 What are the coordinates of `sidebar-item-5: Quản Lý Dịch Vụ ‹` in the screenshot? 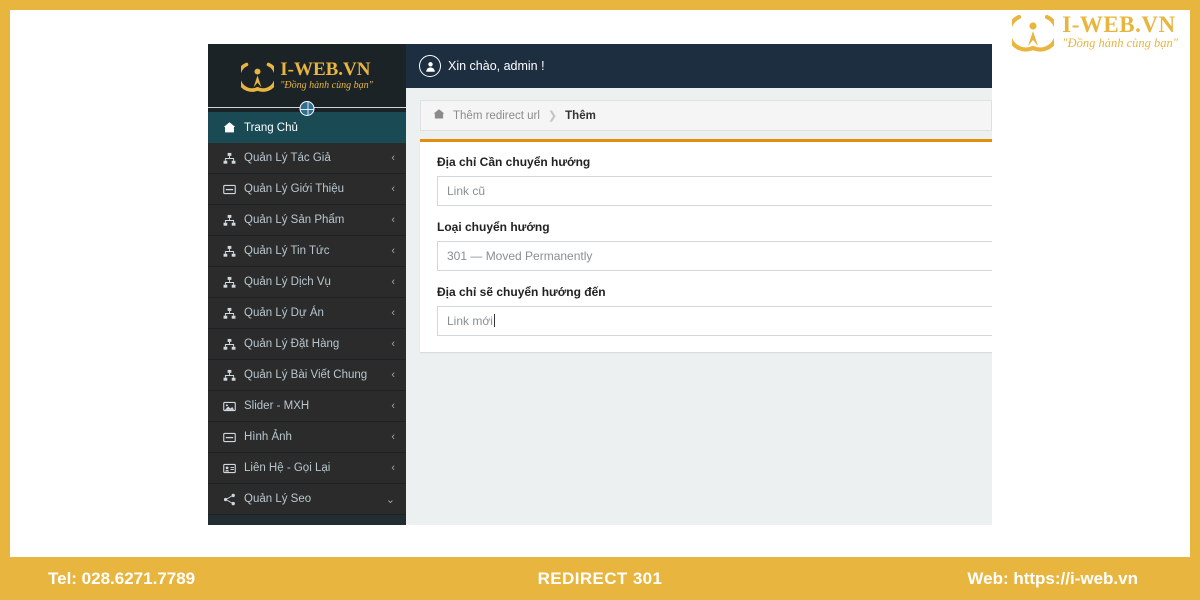 It's located at (307, 282).